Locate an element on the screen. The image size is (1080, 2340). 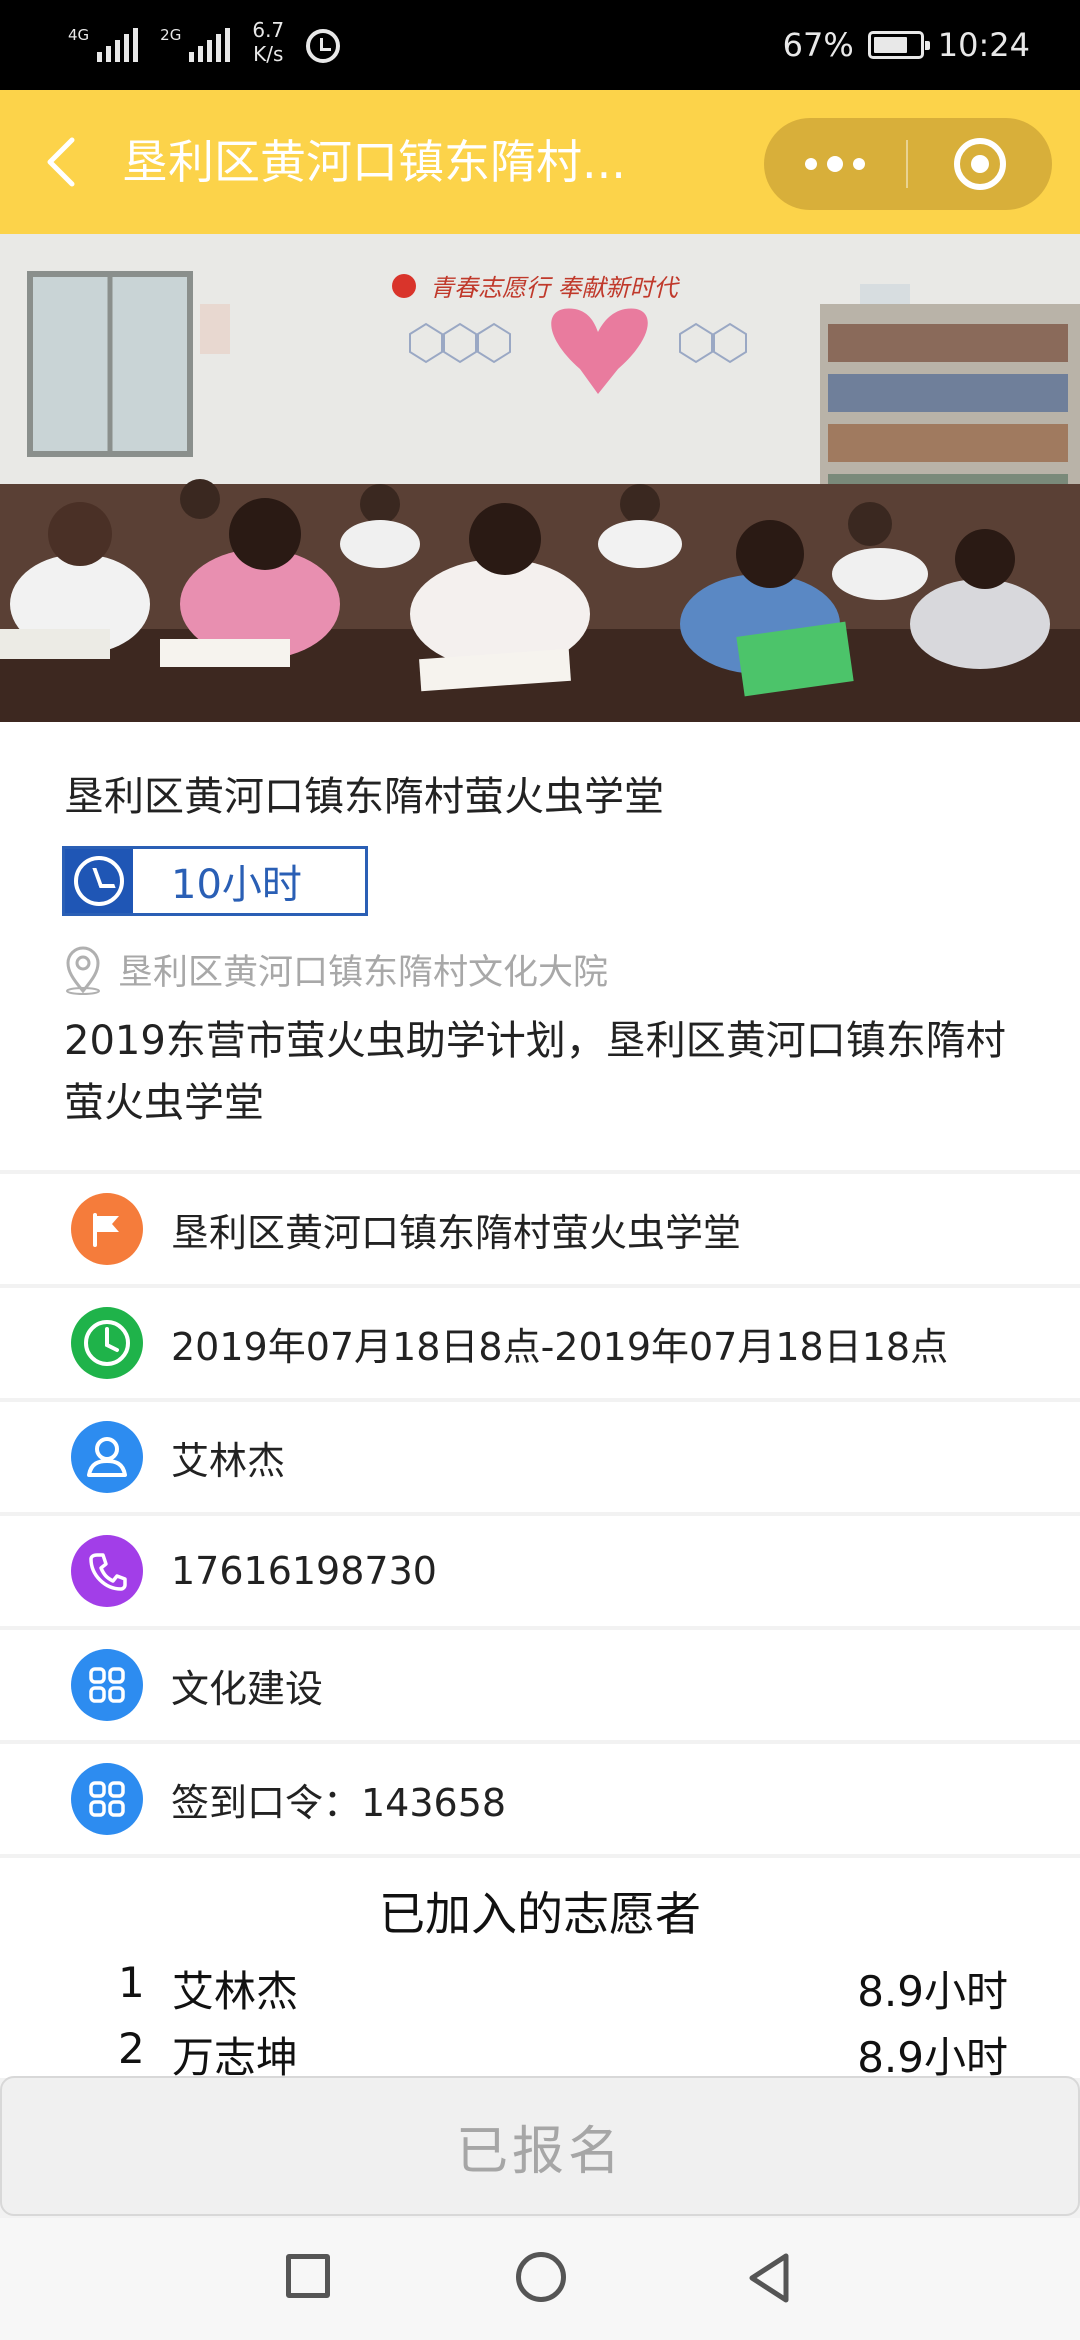
system-nav-bar is located at coordinates (540, 2279).